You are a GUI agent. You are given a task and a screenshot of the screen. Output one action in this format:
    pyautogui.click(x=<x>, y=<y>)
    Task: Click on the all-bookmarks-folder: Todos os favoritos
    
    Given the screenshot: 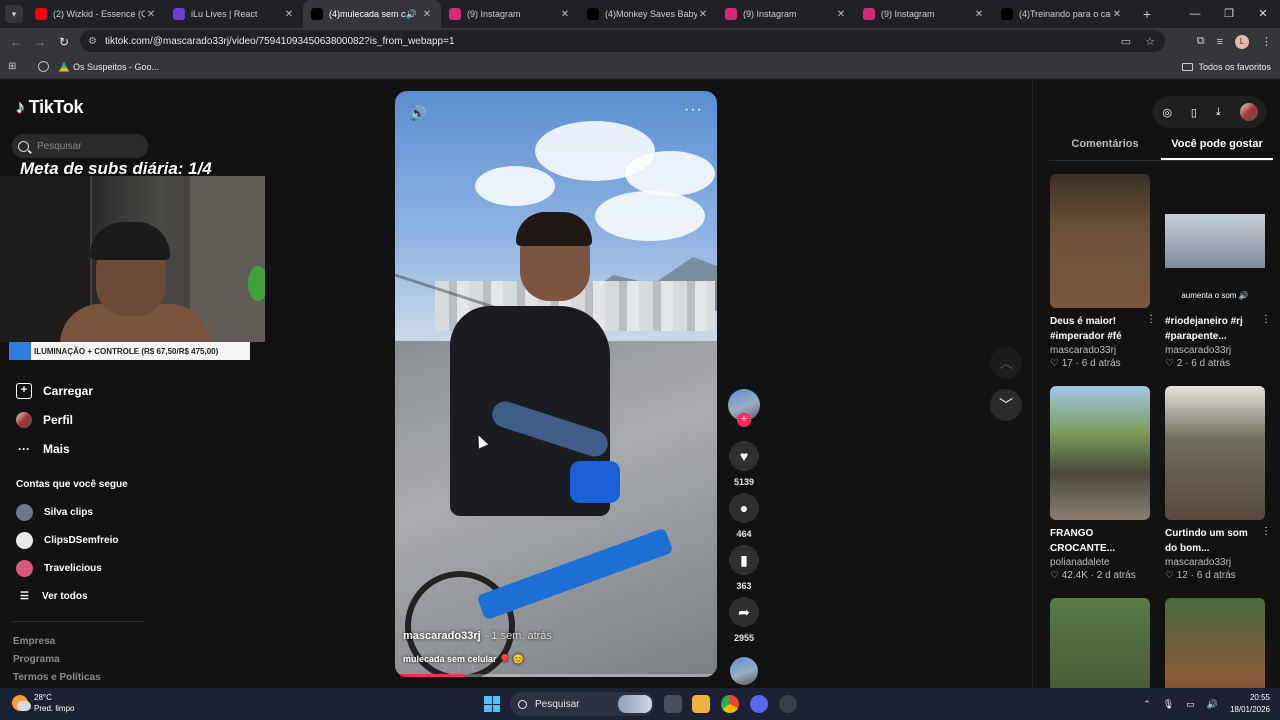 What is the action you would take?
    pyautogui.click(x=1226, y=67)
    